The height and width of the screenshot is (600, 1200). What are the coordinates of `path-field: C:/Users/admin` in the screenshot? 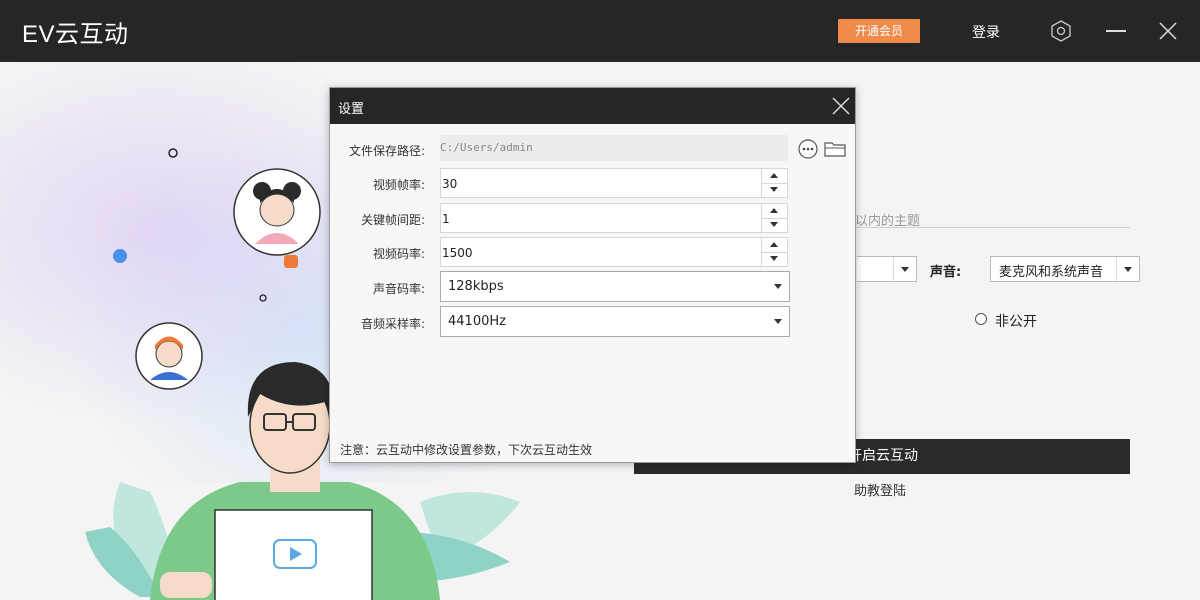 It's located at (614, 148).